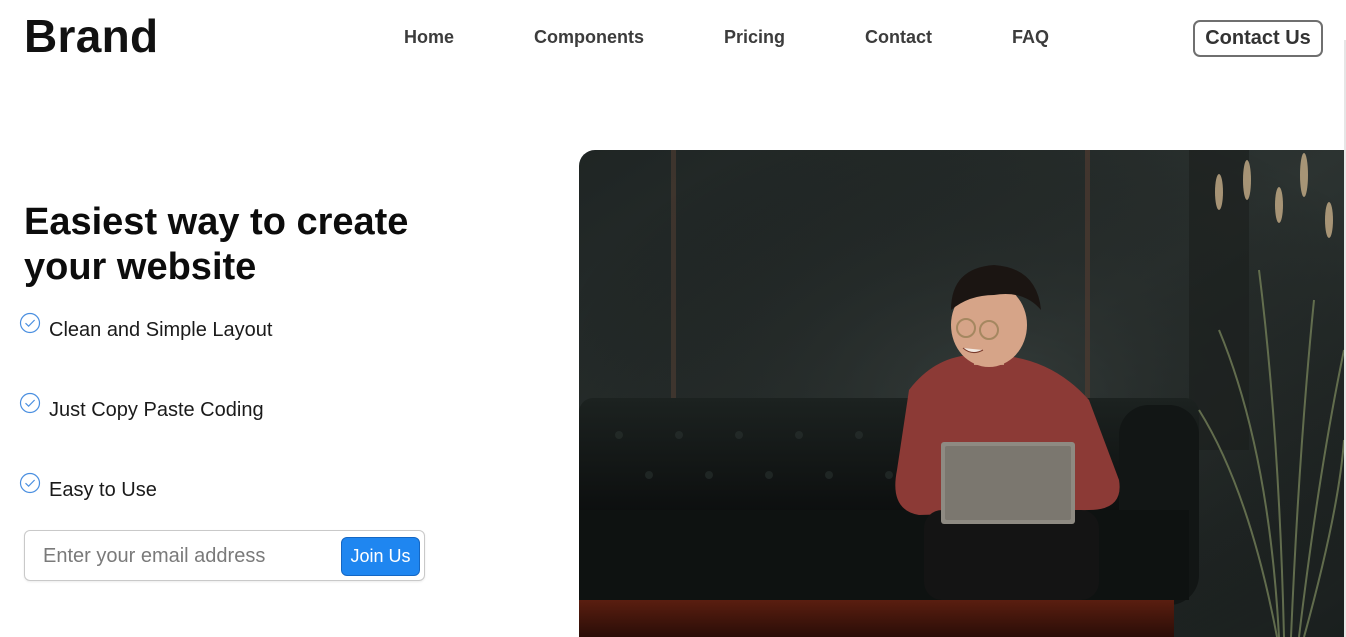  I want to click on feature-item: Just Copy Paste Coding, so click(141, 407).